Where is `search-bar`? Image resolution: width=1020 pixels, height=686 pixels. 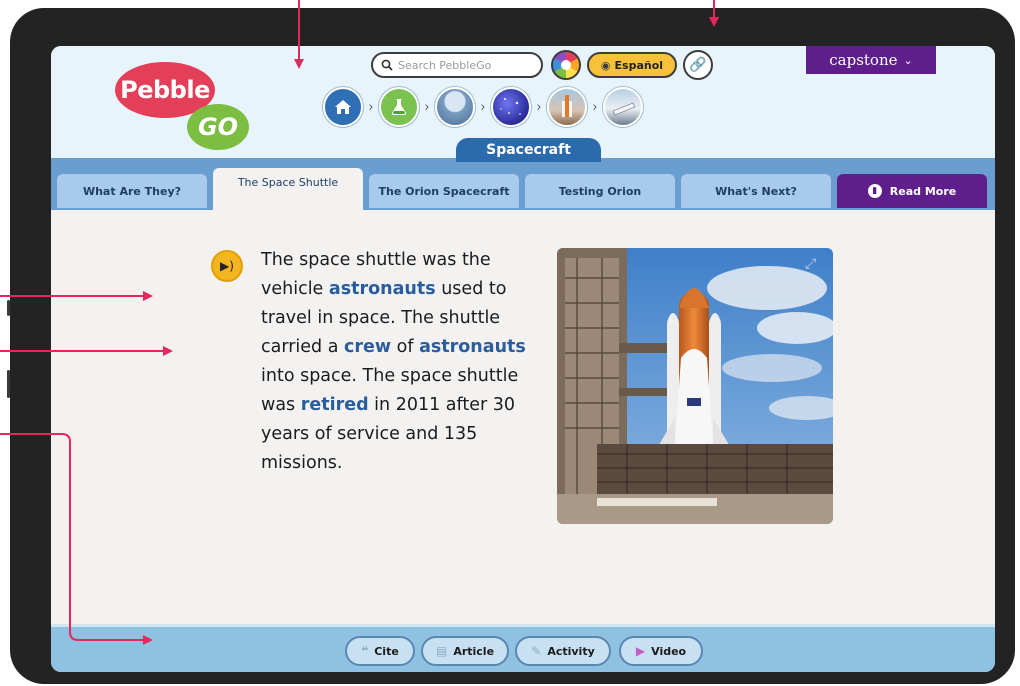
search-bar is located at coordinates (457, 65).